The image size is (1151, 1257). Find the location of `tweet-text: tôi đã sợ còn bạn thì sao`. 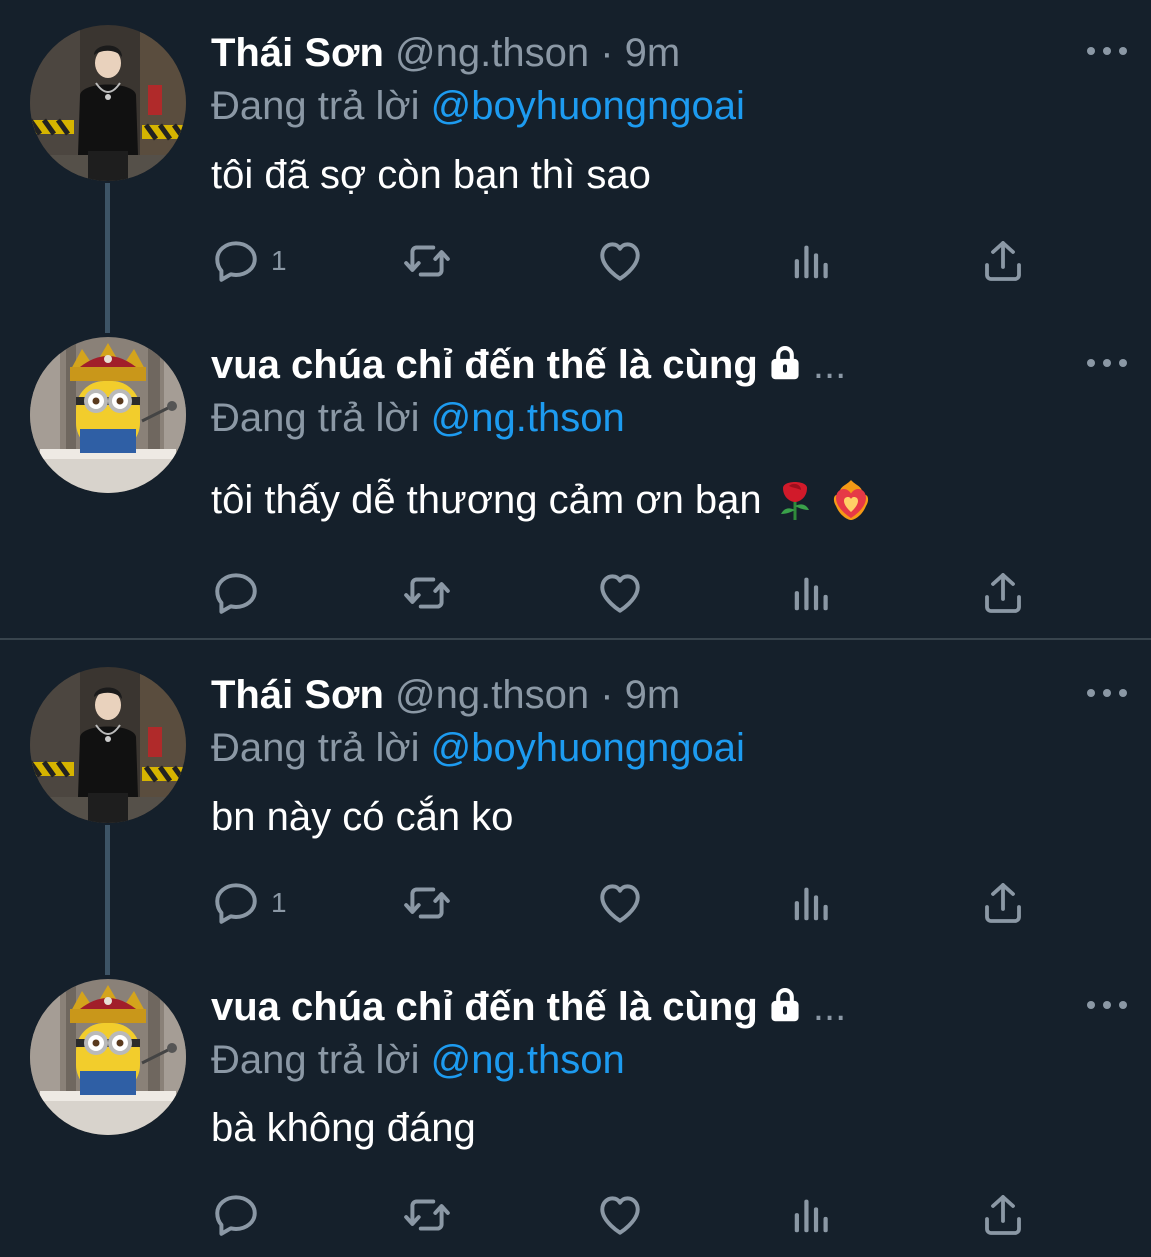

tweet-text: tôi đã sợ còn bạn thì sao is located at coordinates (431, 175).